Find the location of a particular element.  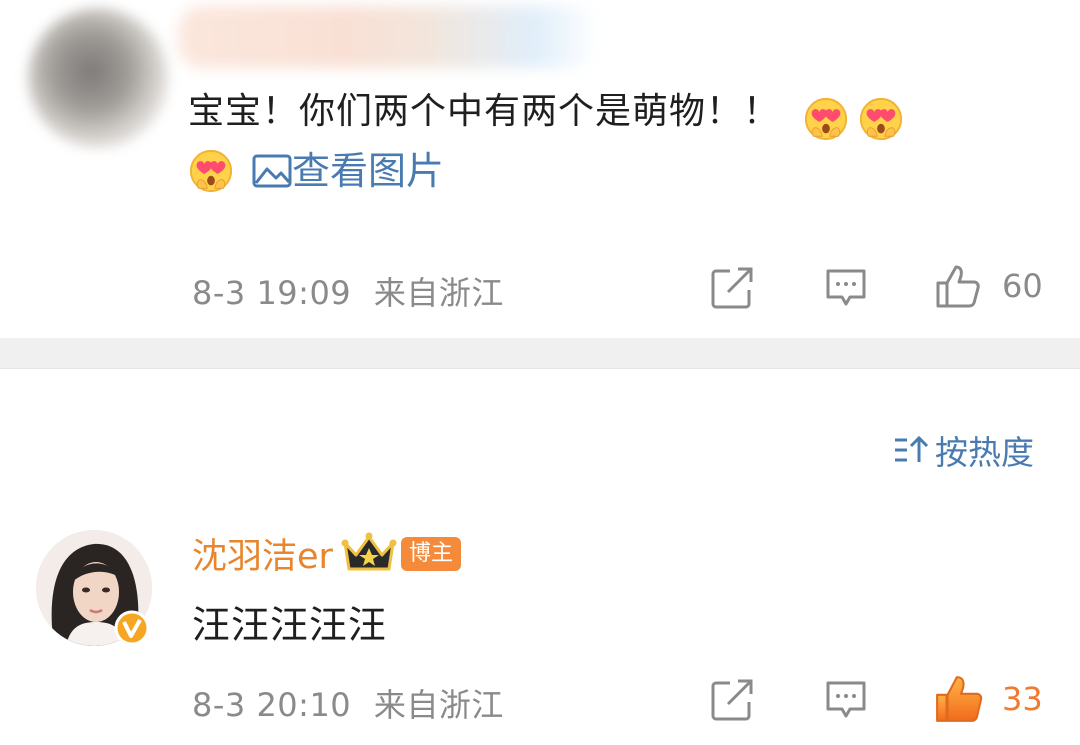

thumbs-up-icon is located at coordinates (958, 286).